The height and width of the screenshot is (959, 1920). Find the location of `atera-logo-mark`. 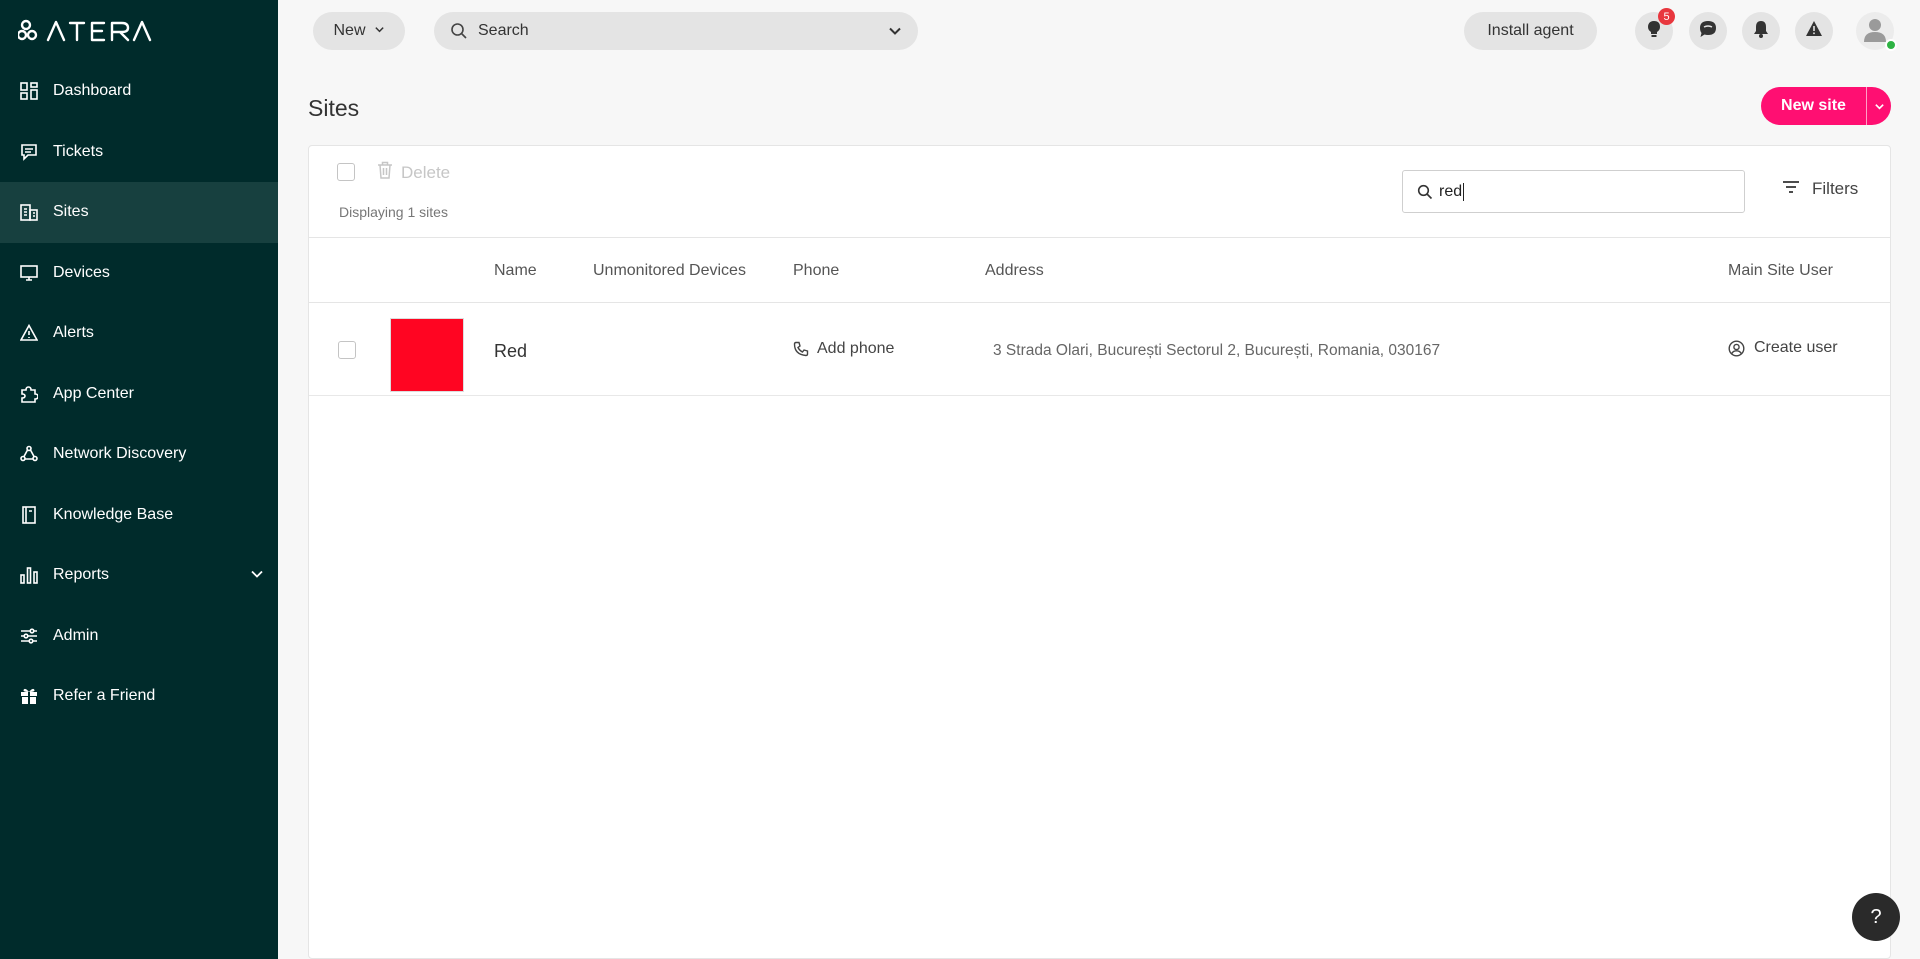

atera-logo-mark is located at coordinates (85, 30).